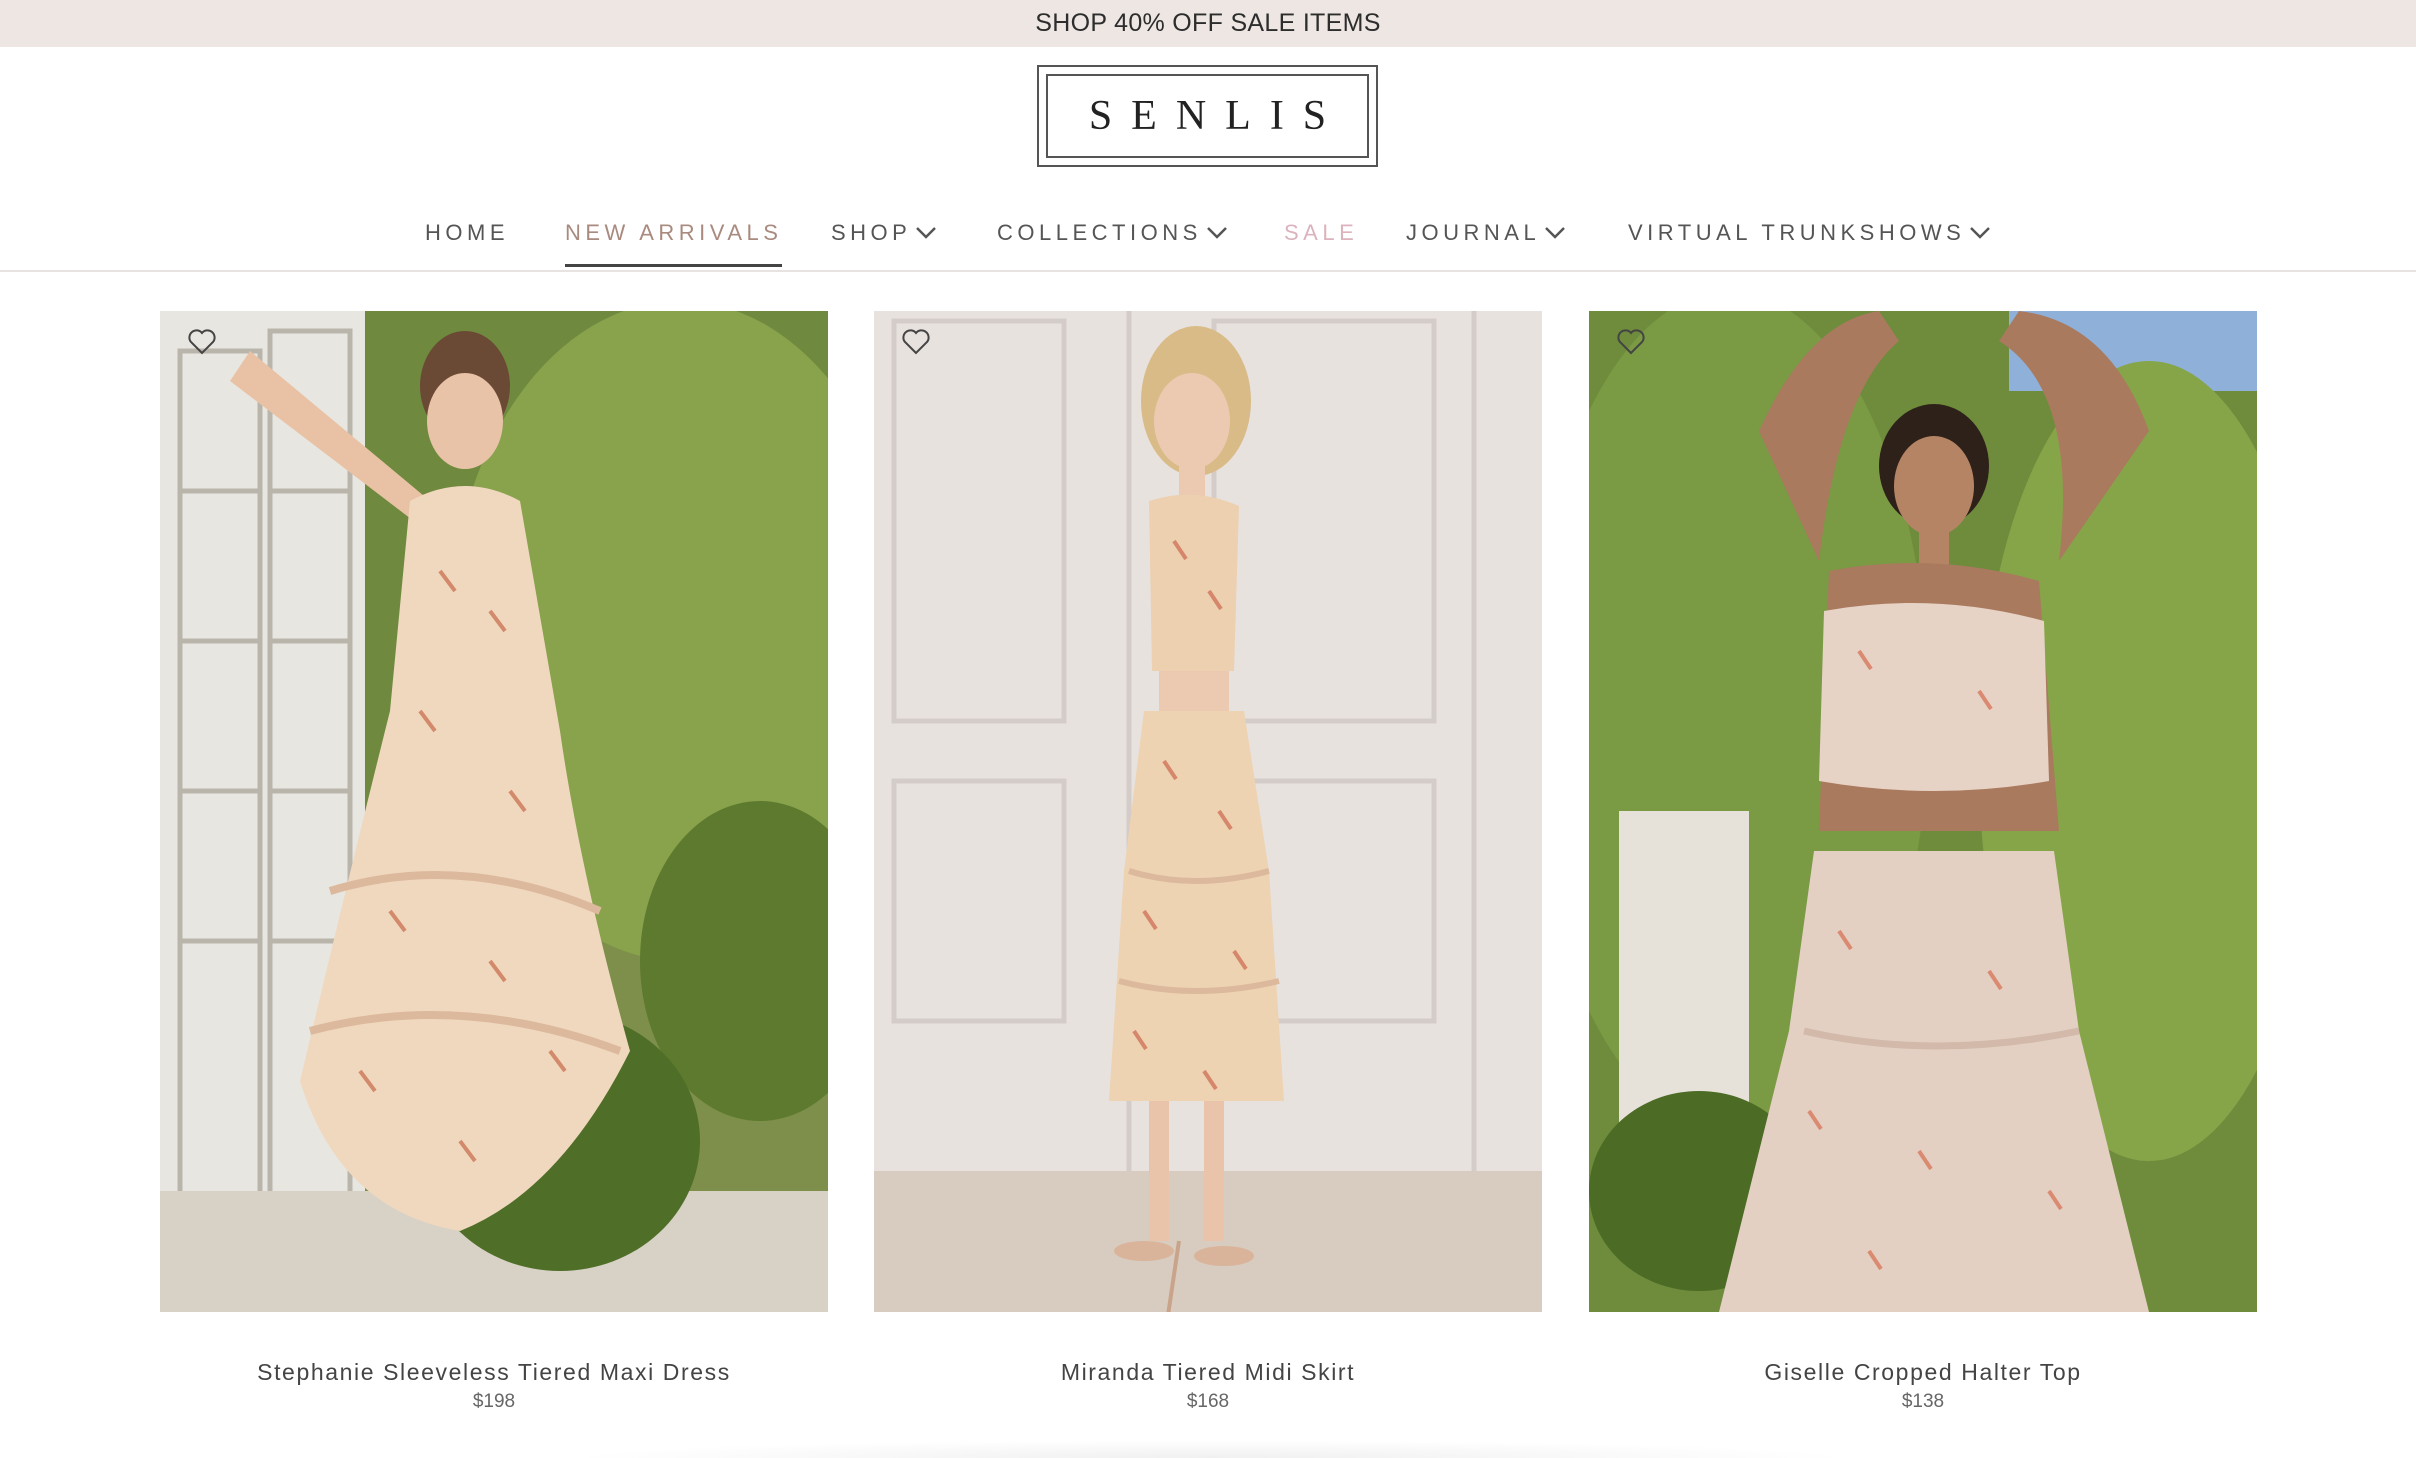 The image size is (2416, 1458). I want to click on nav-item-new-arrivals: NEW ARRIVALS, so click(674, 233).